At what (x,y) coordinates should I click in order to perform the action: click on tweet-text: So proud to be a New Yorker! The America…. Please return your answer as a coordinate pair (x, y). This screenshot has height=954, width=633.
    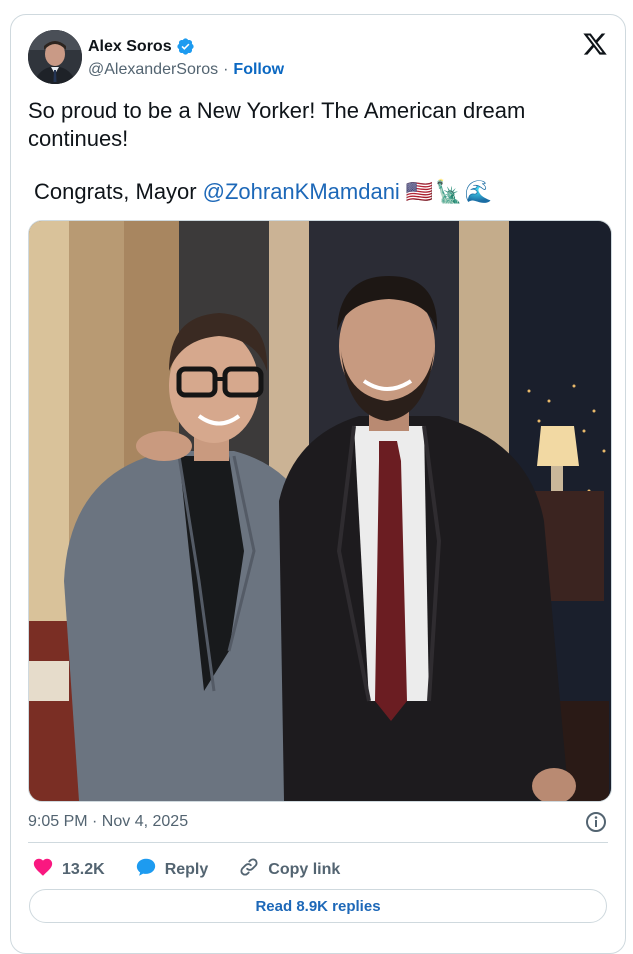
    Looking at the image, I should click on (308, 125).